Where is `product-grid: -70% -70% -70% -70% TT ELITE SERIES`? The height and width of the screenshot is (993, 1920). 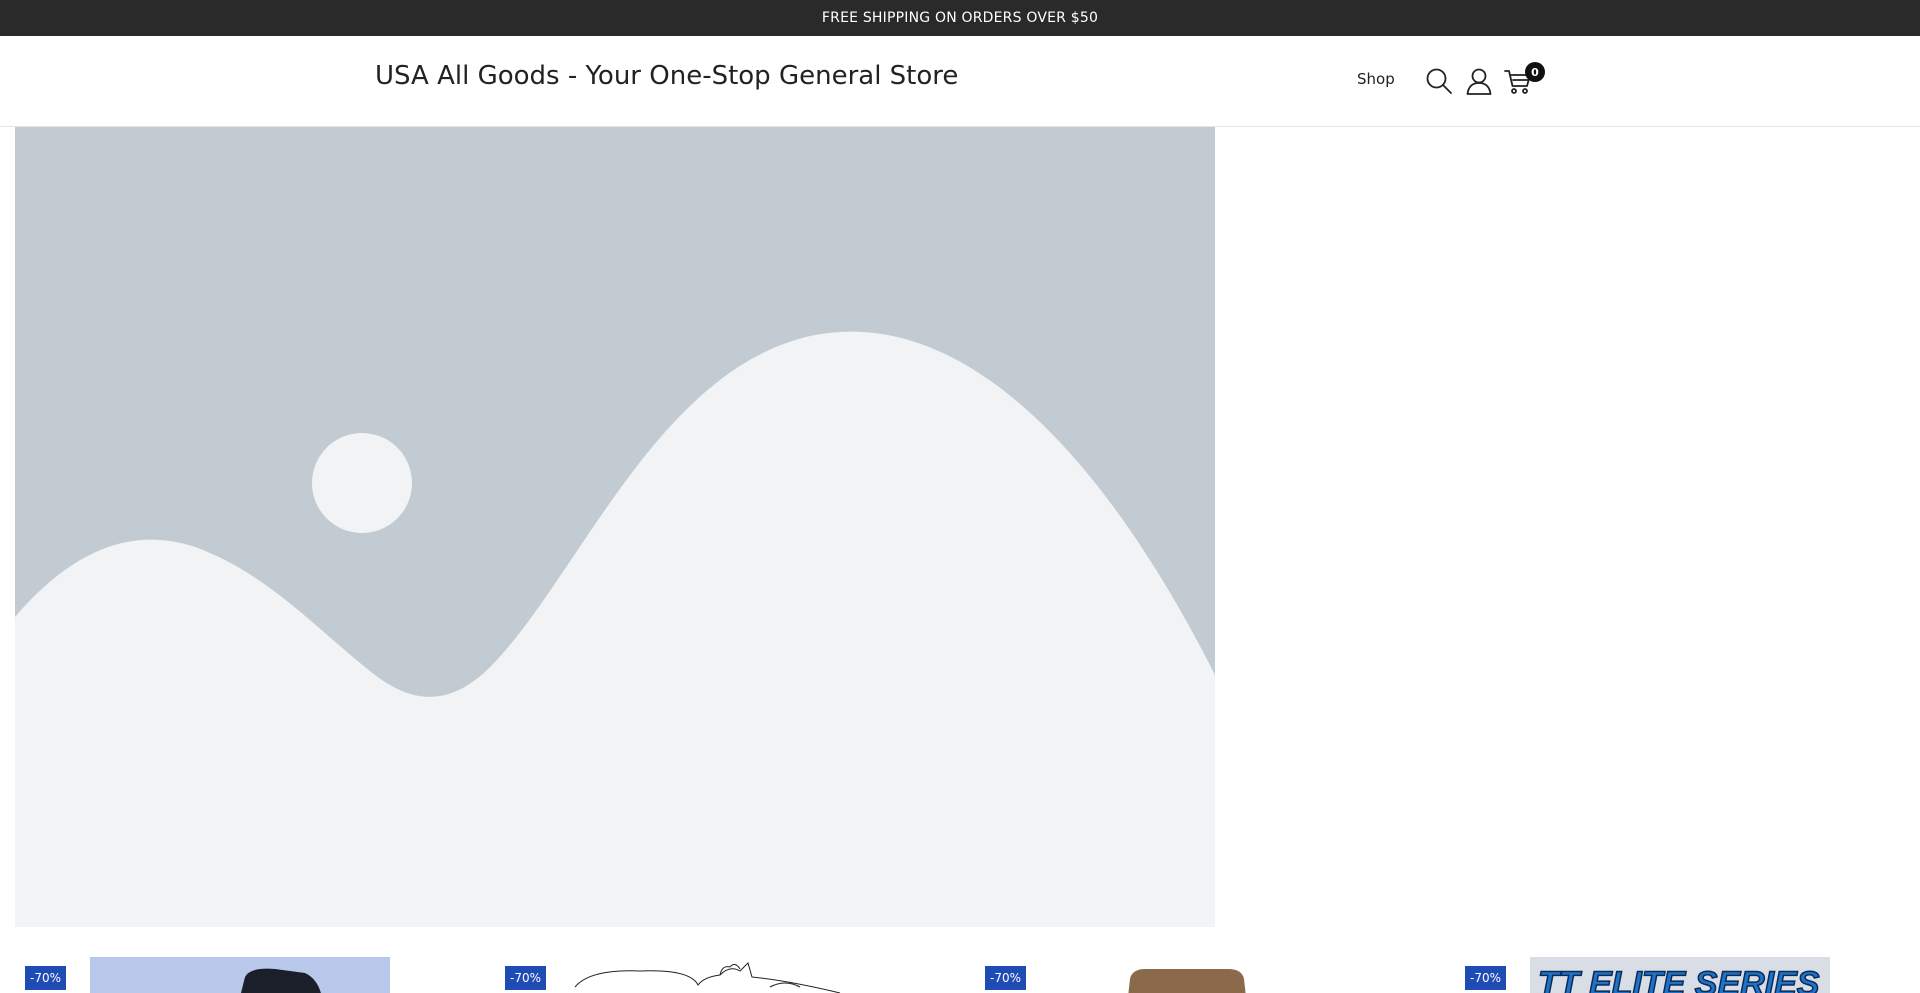
product-grid: -70% -70% -70% -70% TT ELITE SERIES is located at coordinates (960, 971).